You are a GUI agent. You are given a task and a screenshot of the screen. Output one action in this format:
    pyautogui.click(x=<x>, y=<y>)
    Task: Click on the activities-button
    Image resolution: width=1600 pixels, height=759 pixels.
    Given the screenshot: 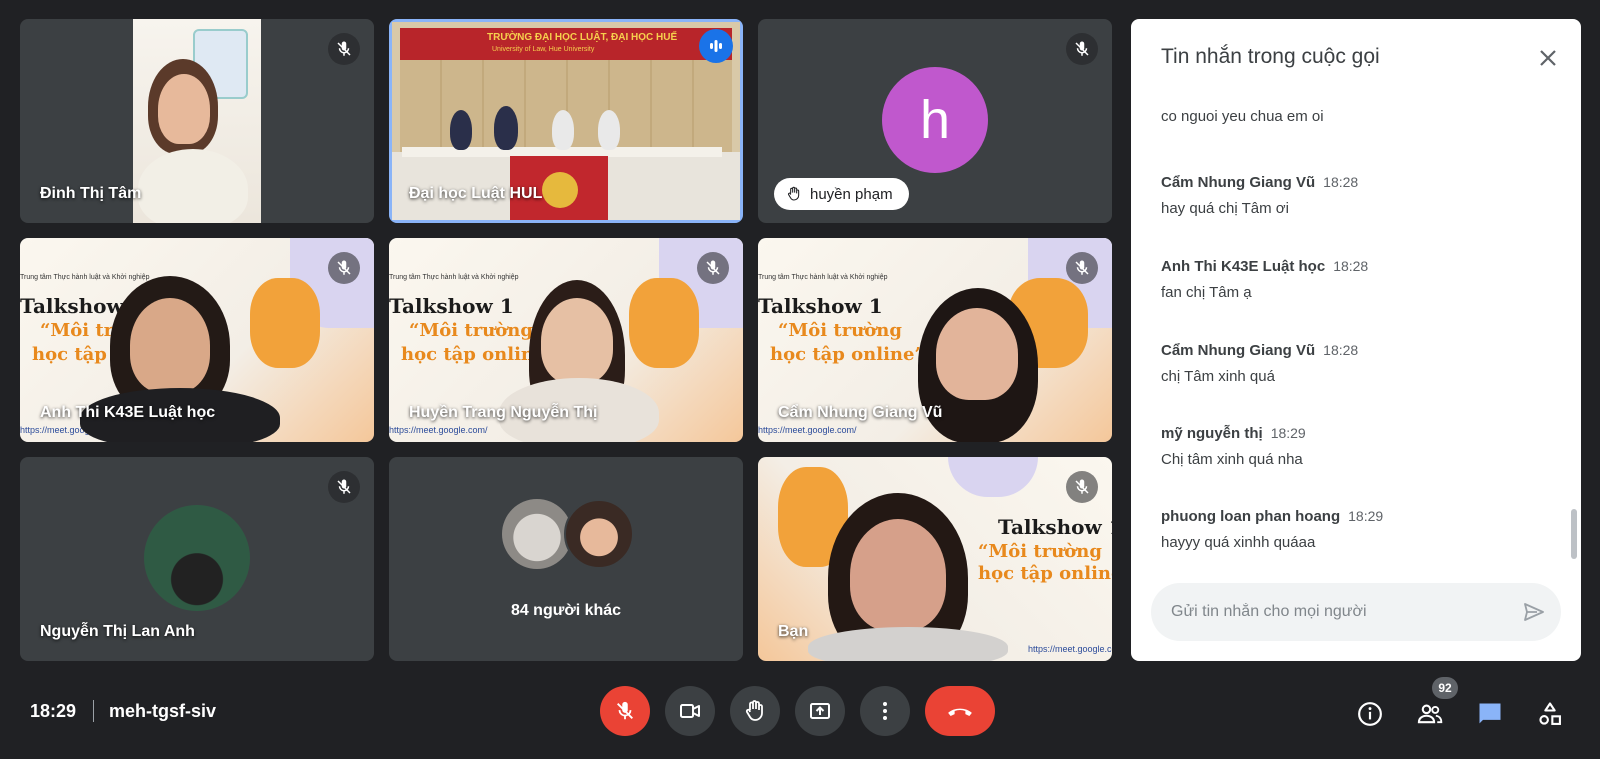 What is the action you would take?
    pyautogui.click(x=1550, y=714)
    